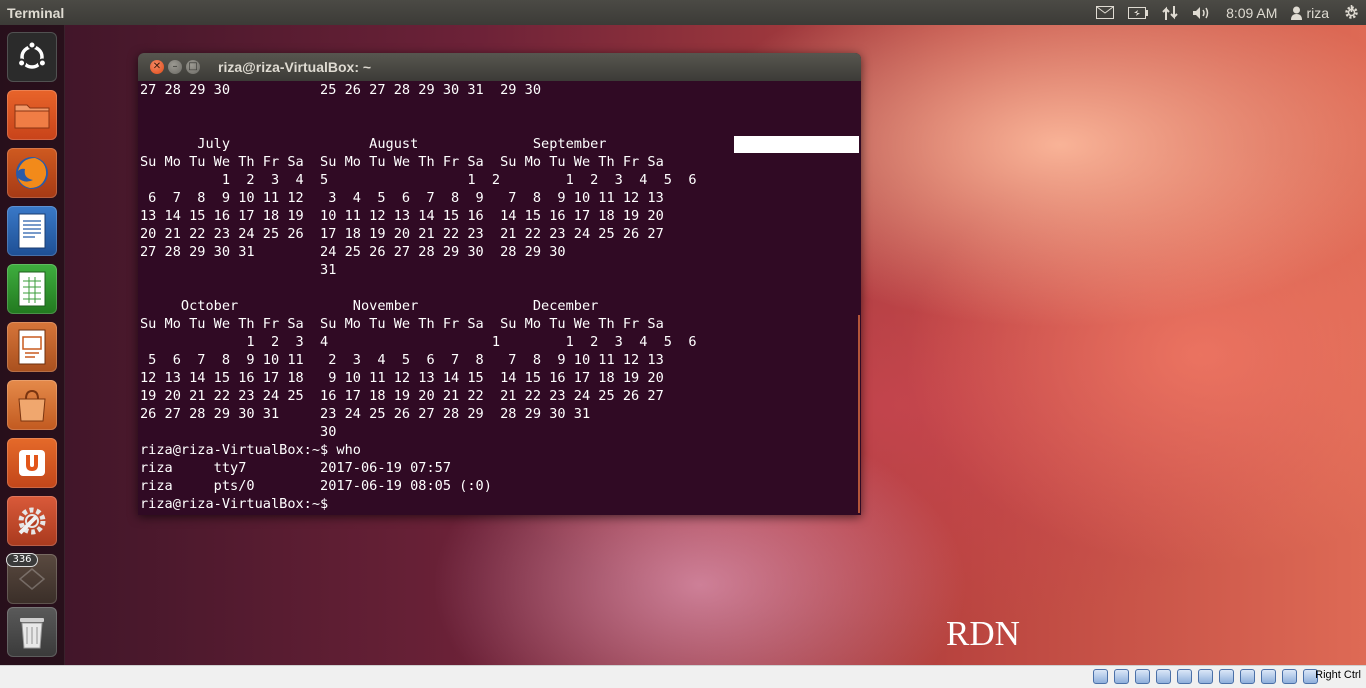  I want to click on shared-folders-icon, so click(1205, 676).